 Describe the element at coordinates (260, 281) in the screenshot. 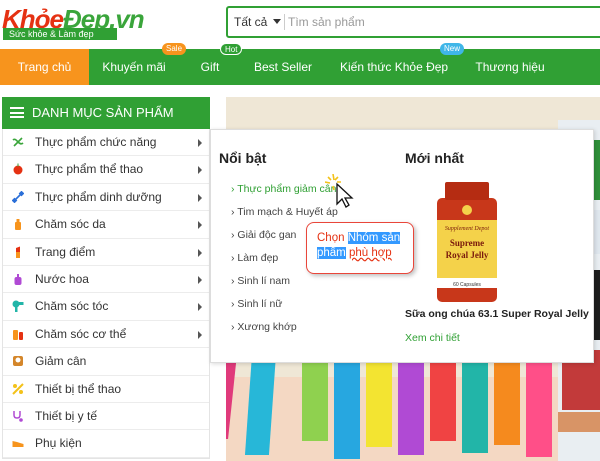

I see `flyout-link-male-health: › Sinh lí nam` at that location.